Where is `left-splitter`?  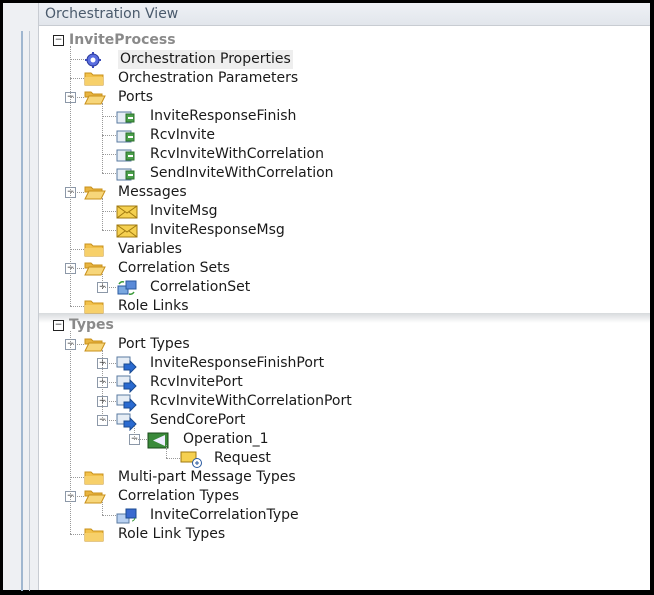 left-splitter is located at coordinates (20, 297).